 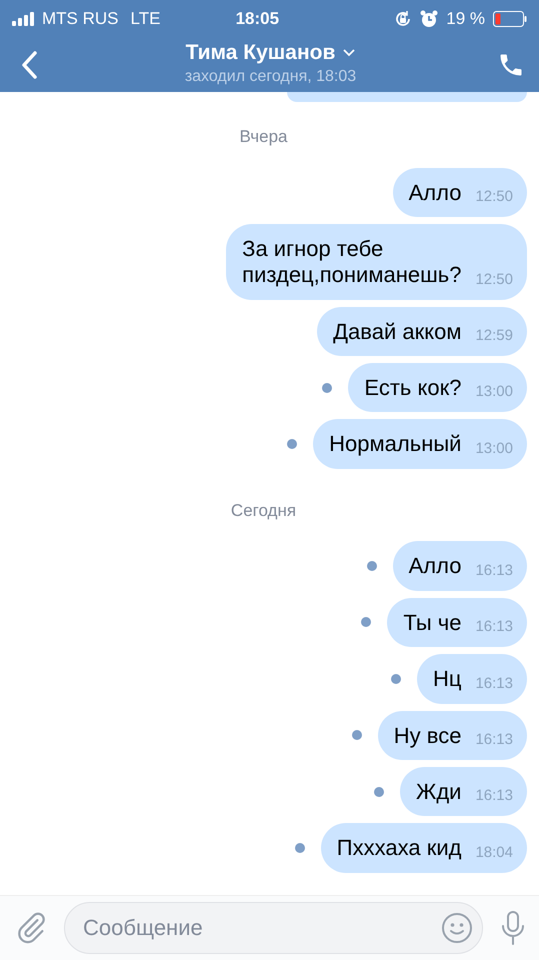 I want to click on message-time: 18:04, so click(x=494, y=853).